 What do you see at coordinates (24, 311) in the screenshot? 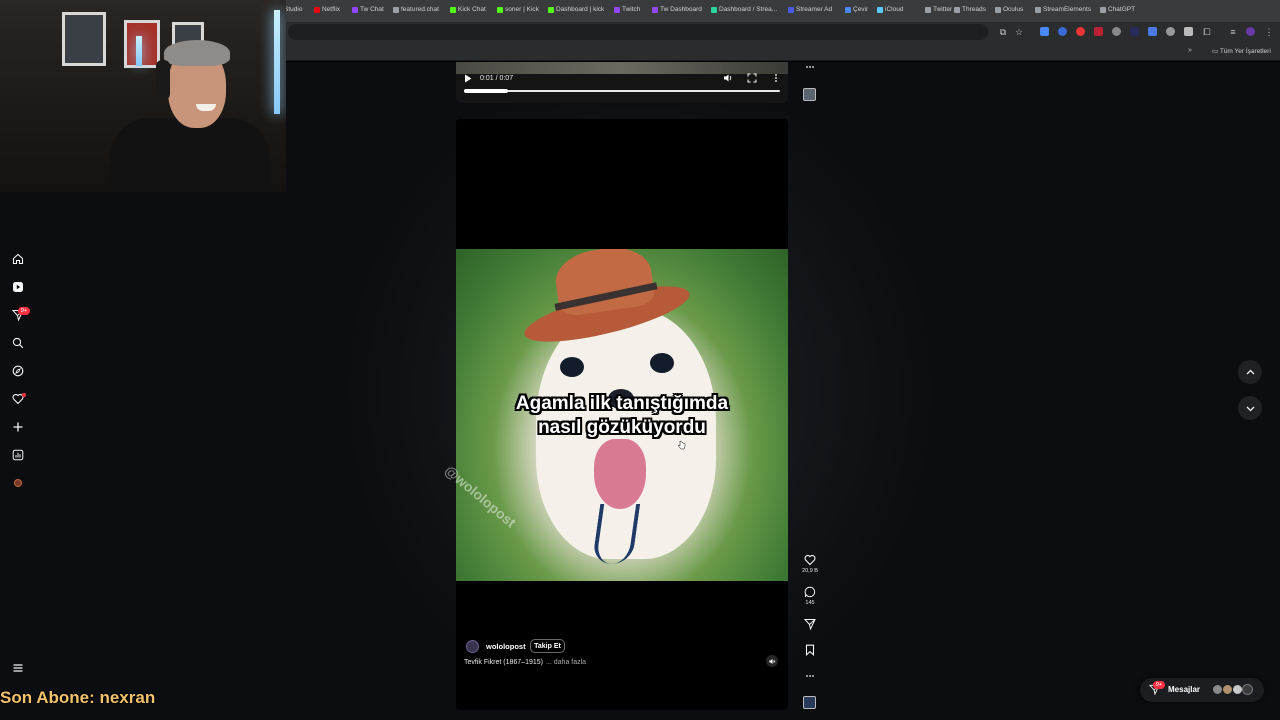
I see `messages-badge: 9+` at bounding box center [24, 311].